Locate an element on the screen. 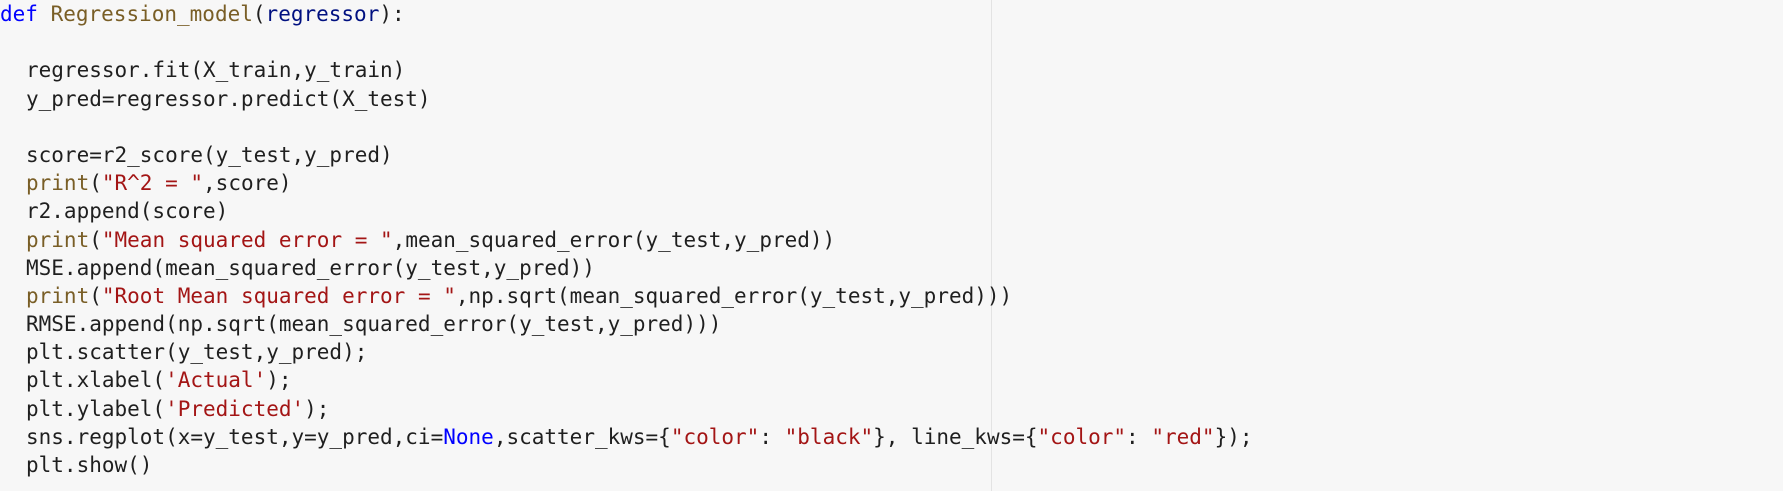 This screenshot has height=491, width=1783. code-line-5-empty is located at coordinates (626, 127).